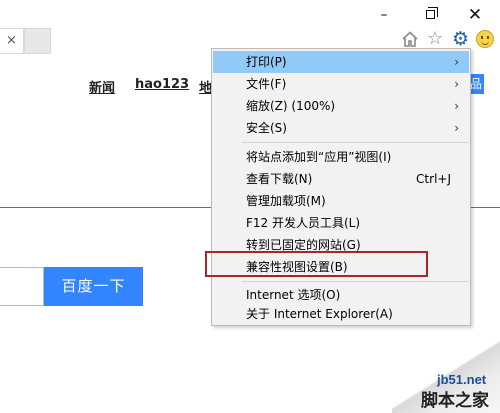 The image size is (500, 413). I want to click on menu-item-view-downloads: 查看下载(N) Ctrl+J, so click(341, 179).